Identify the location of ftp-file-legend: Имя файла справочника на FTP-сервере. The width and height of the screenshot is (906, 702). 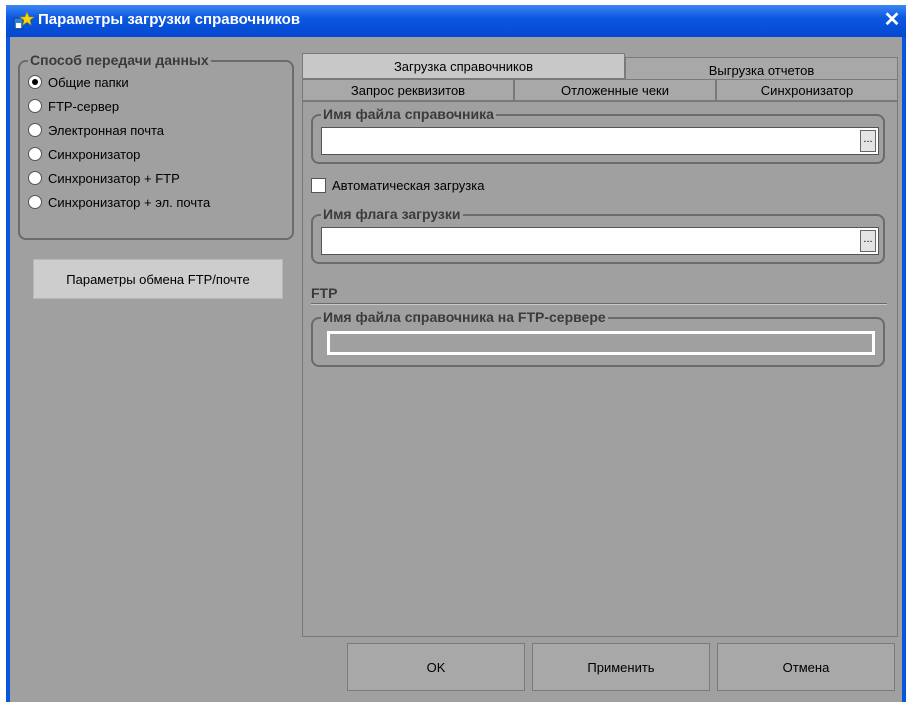
(464, 317).